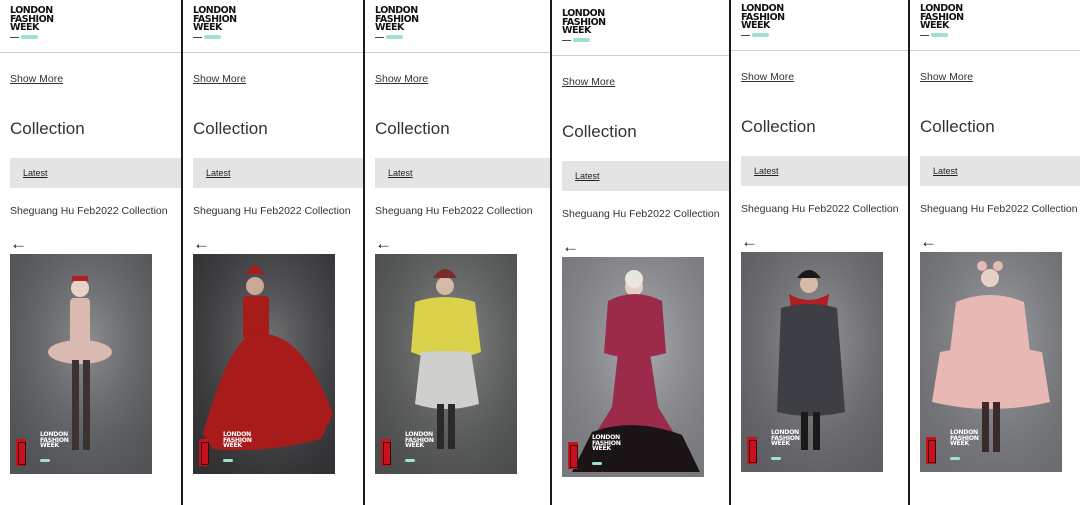  I want to click on runway-look-image-6: LONDON FASHION WEEK, so click(991, 362).